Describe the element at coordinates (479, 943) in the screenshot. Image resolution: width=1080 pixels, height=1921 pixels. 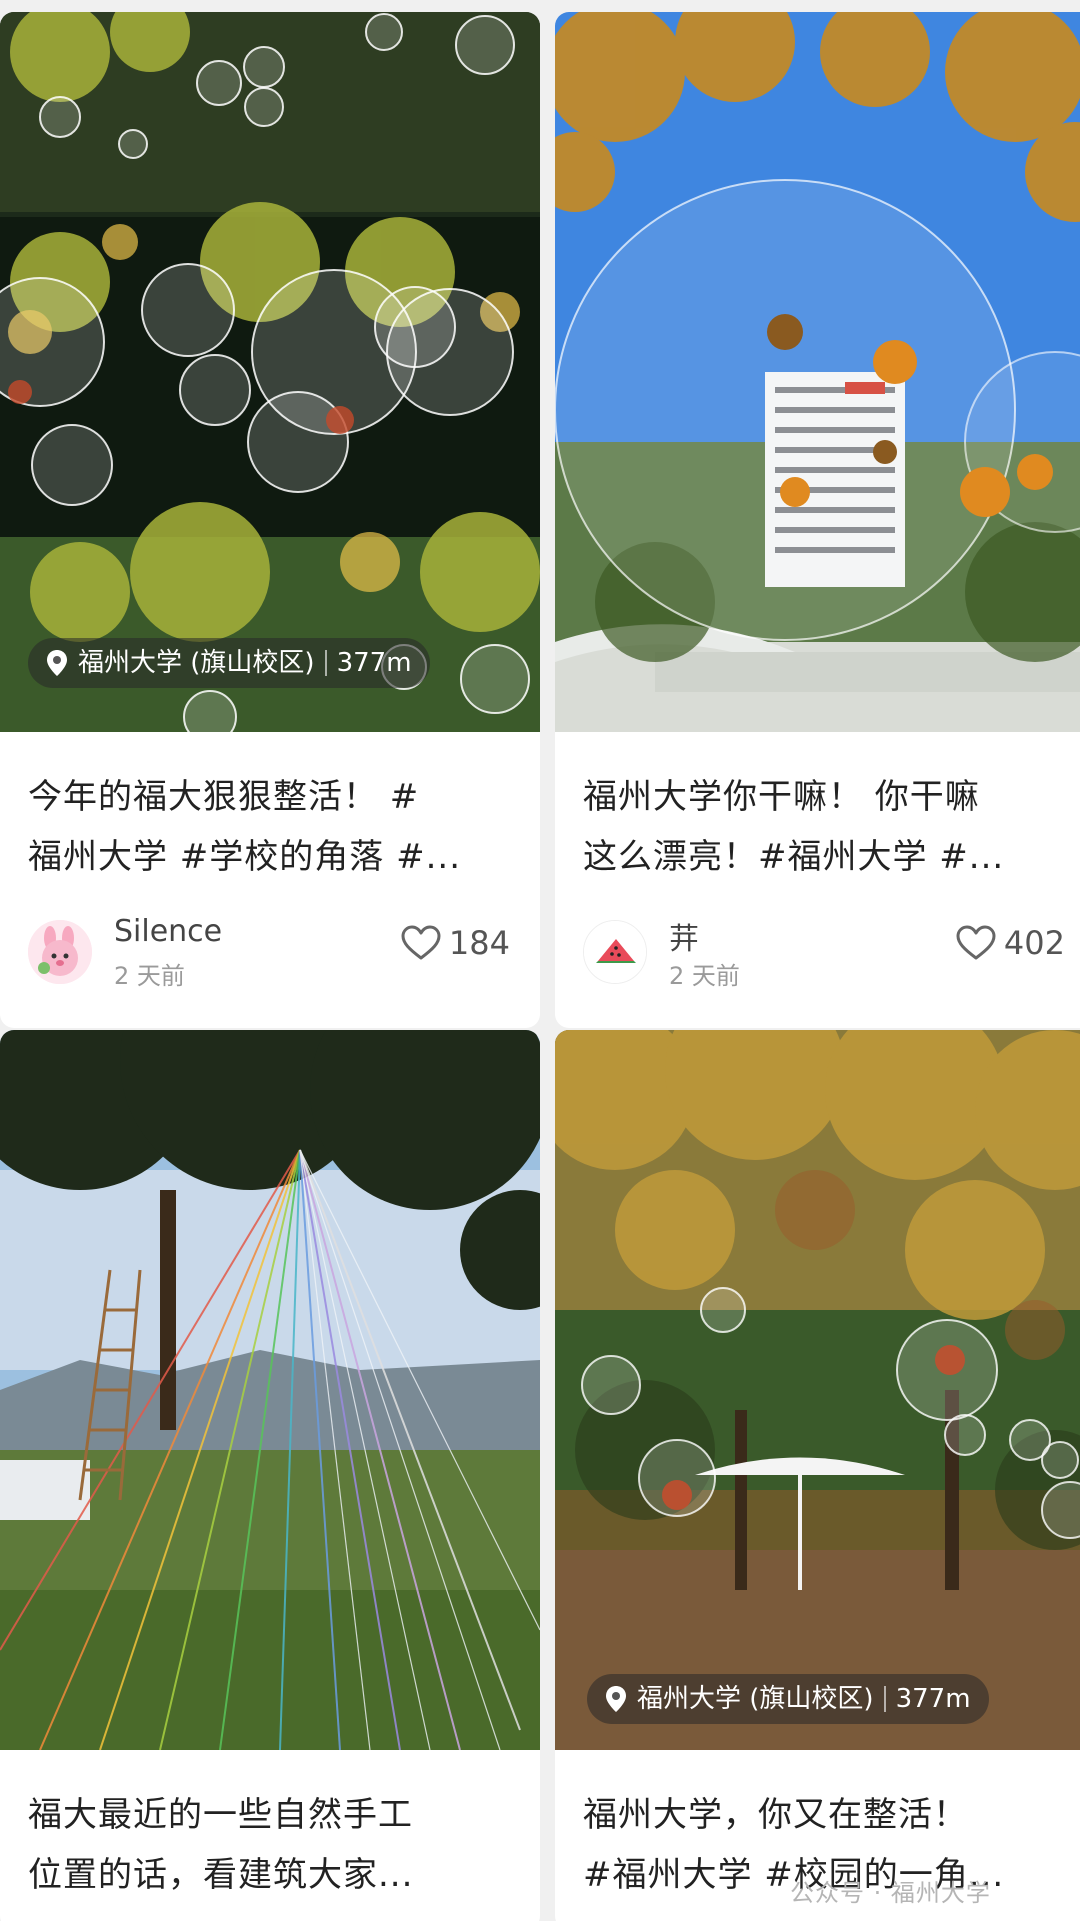
I see `like-count: 184` at that location.